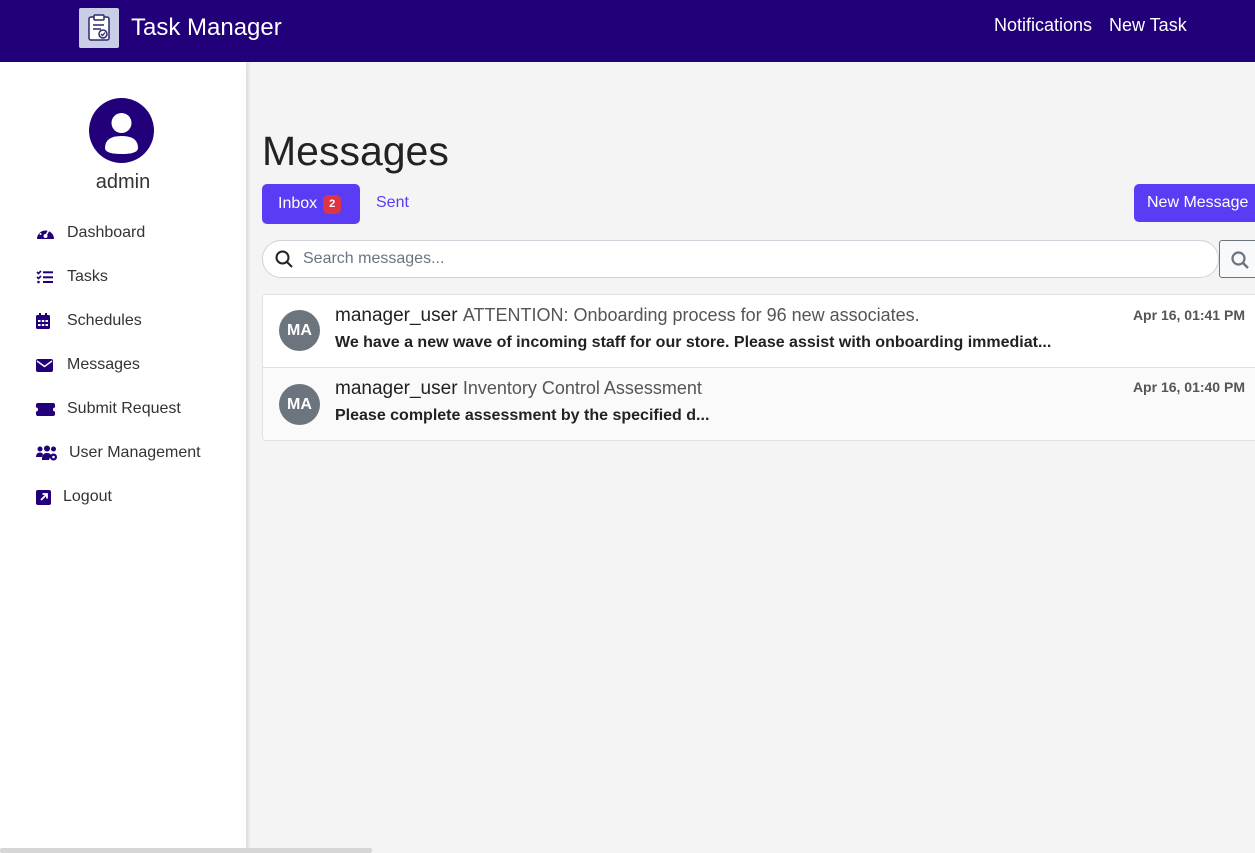  Describe the element at coordinates (121, 130) in the screenshot. I see `user-avatar-icon` at that location.